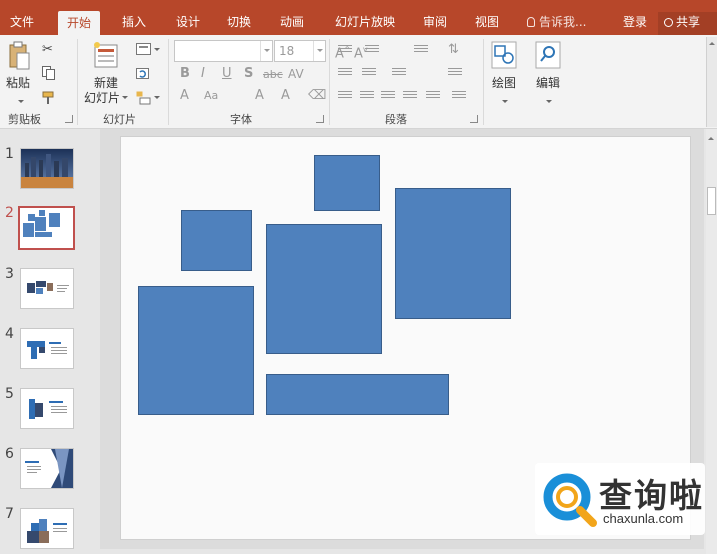 Image resolution: width=717 pixels, height=554 pixels. What do you see at coordinates (79, 23) in the screenshot?
I see `tab-home: 开始` at bounding box center [79, 23].